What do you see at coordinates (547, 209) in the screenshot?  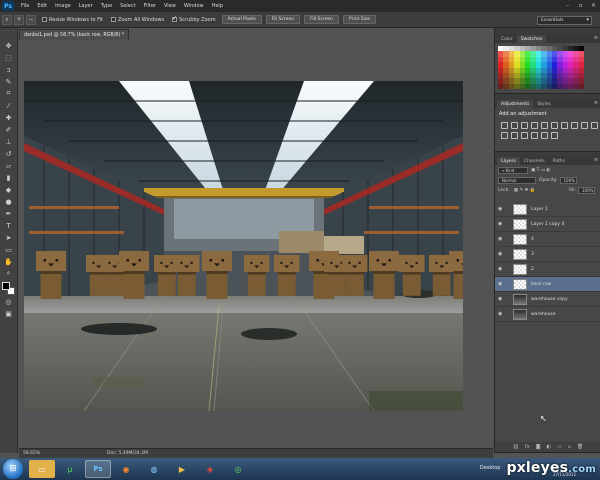 I see `layer-row: ◉ Layer 1` at bounding box center [547, 209].